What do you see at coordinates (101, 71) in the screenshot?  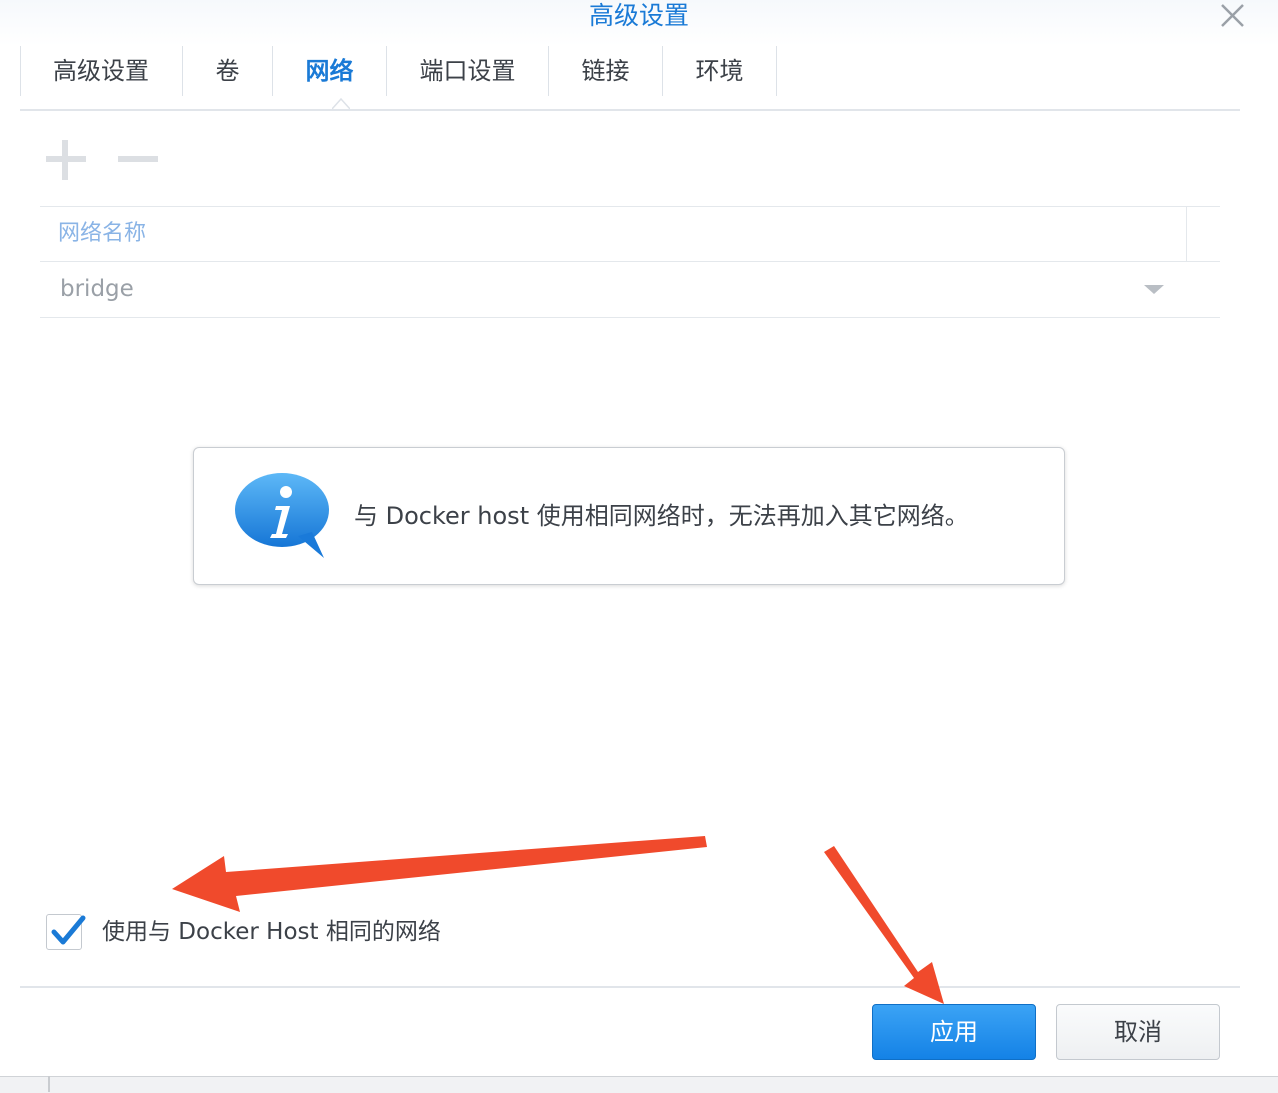 I see `tab-advanced-settings: 高级设置` at bounding box center [101, 71].